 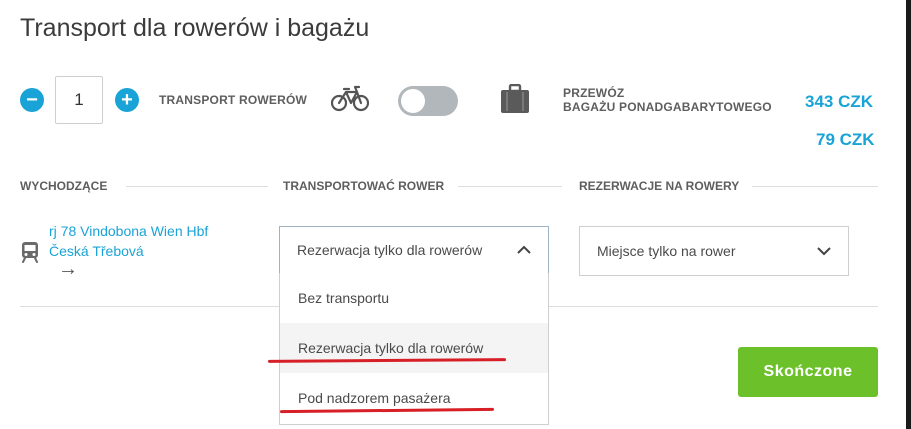 What do you see at coordinates (414, 298) in the screenshot?
I see `dropdown-option: Bez transportu` at bounding box center [414, 298].